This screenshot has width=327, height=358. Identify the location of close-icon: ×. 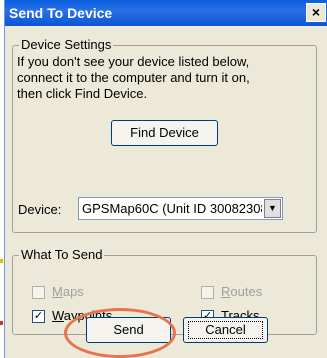
(316, 12).